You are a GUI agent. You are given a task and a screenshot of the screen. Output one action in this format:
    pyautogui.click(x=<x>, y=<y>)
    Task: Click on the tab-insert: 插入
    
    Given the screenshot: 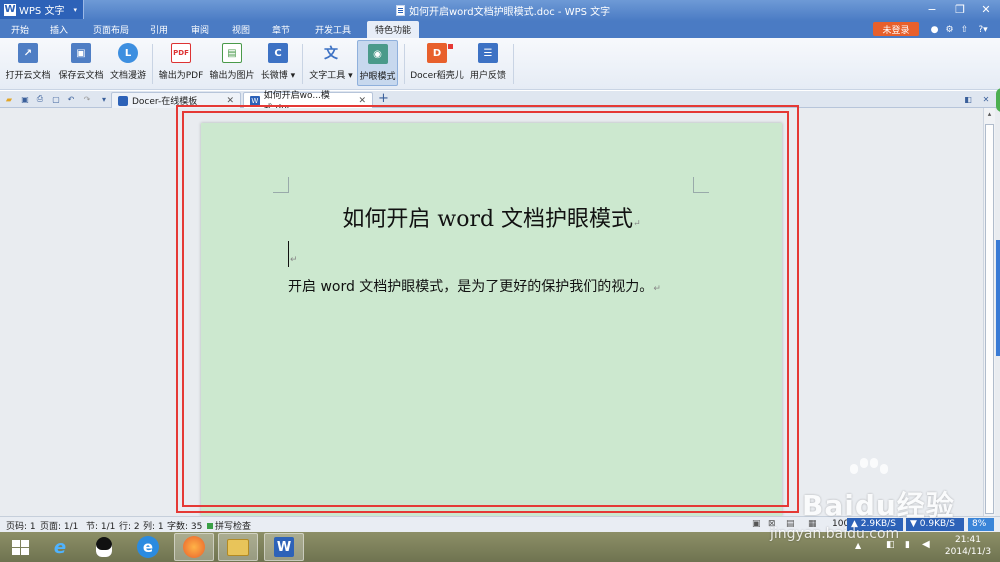 What is the action you would take?
    pyautogui.click(x=59, y=29)
    